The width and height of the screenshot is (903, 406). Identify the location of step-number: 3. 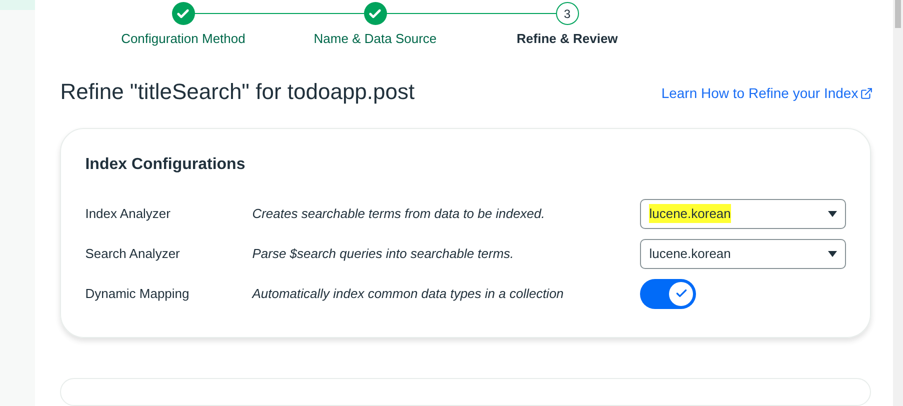
(567, 13).